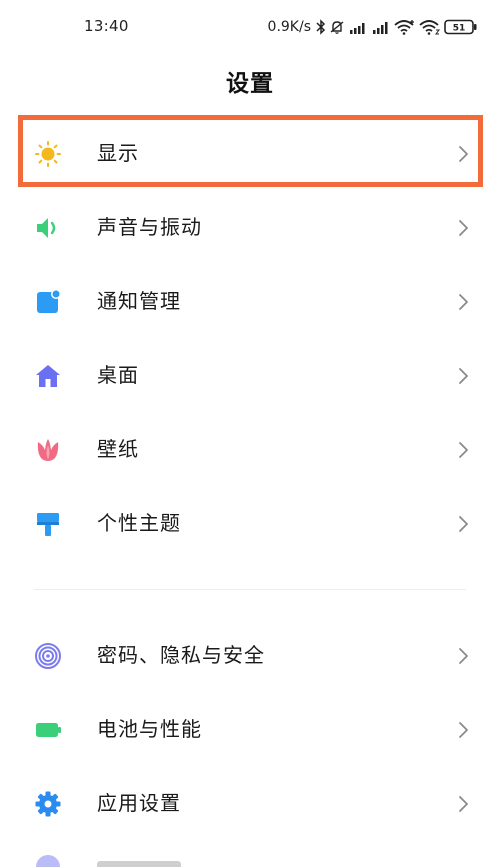 The height and width of the screenshot is (867, 500). What do you see at coordinates (250, 301) in the screenshot?
I see `settings-item-notifications: 通知管理` at bounding box center [250, 301].